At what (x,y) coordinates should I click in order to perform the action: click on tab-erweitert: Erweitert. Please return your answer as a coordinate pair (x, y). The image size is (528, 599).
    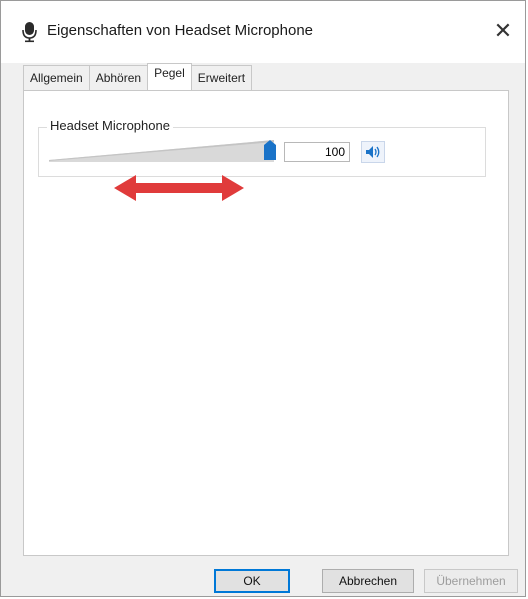
    Looking at the image, I should click on (221, 77).